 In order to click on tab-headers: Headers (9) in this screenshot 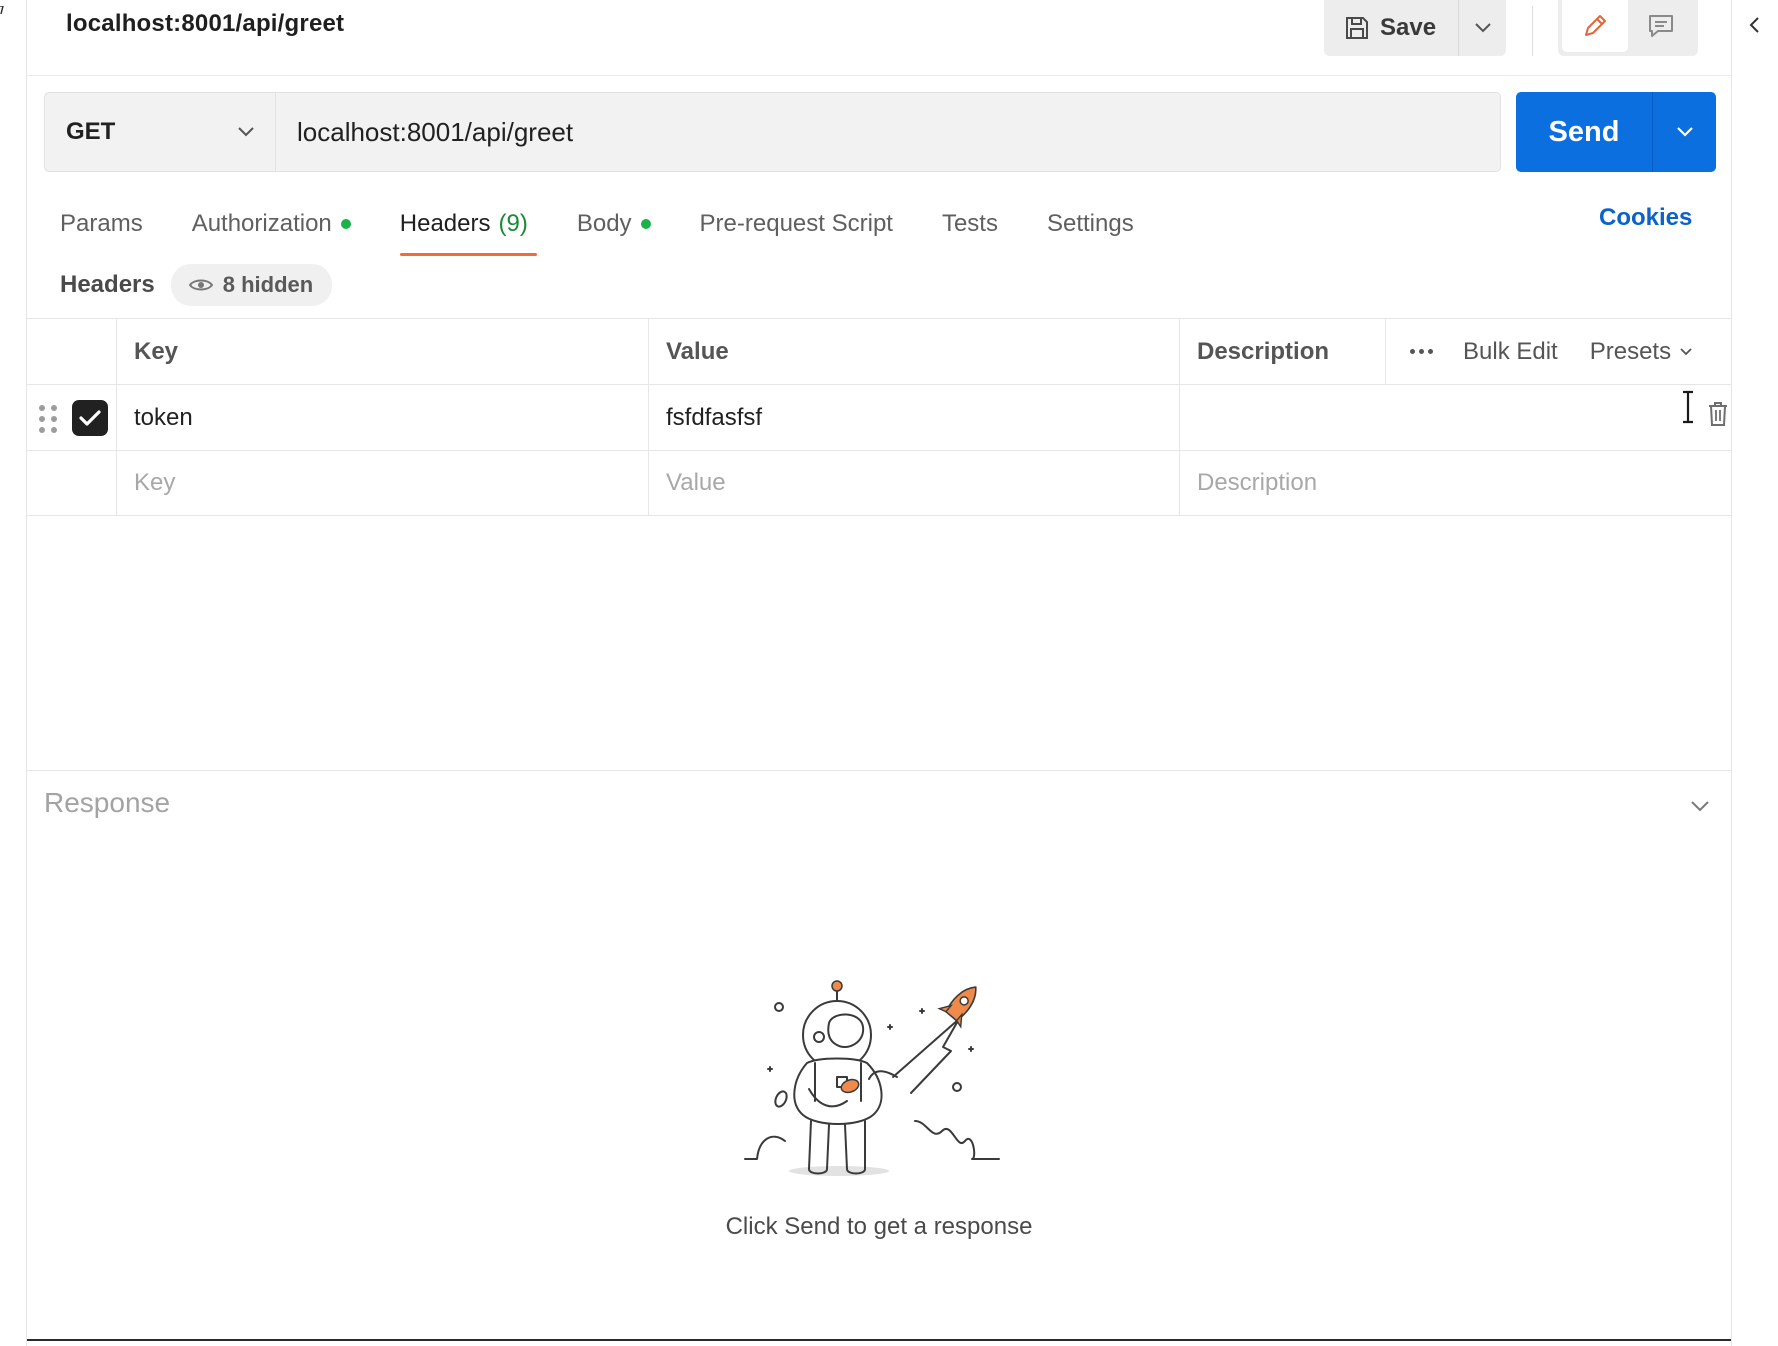, I will do `click(468, 228)`.